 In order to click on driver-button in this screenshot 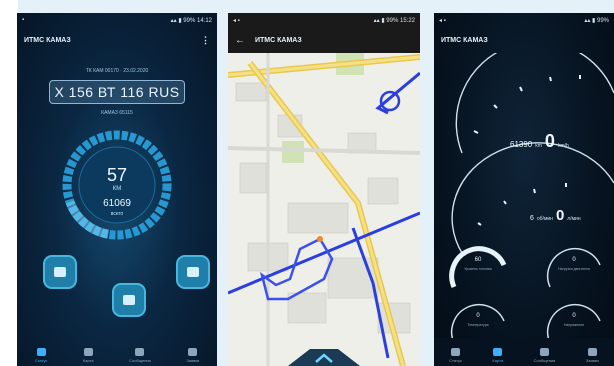, I will do `click(60, 272)`.